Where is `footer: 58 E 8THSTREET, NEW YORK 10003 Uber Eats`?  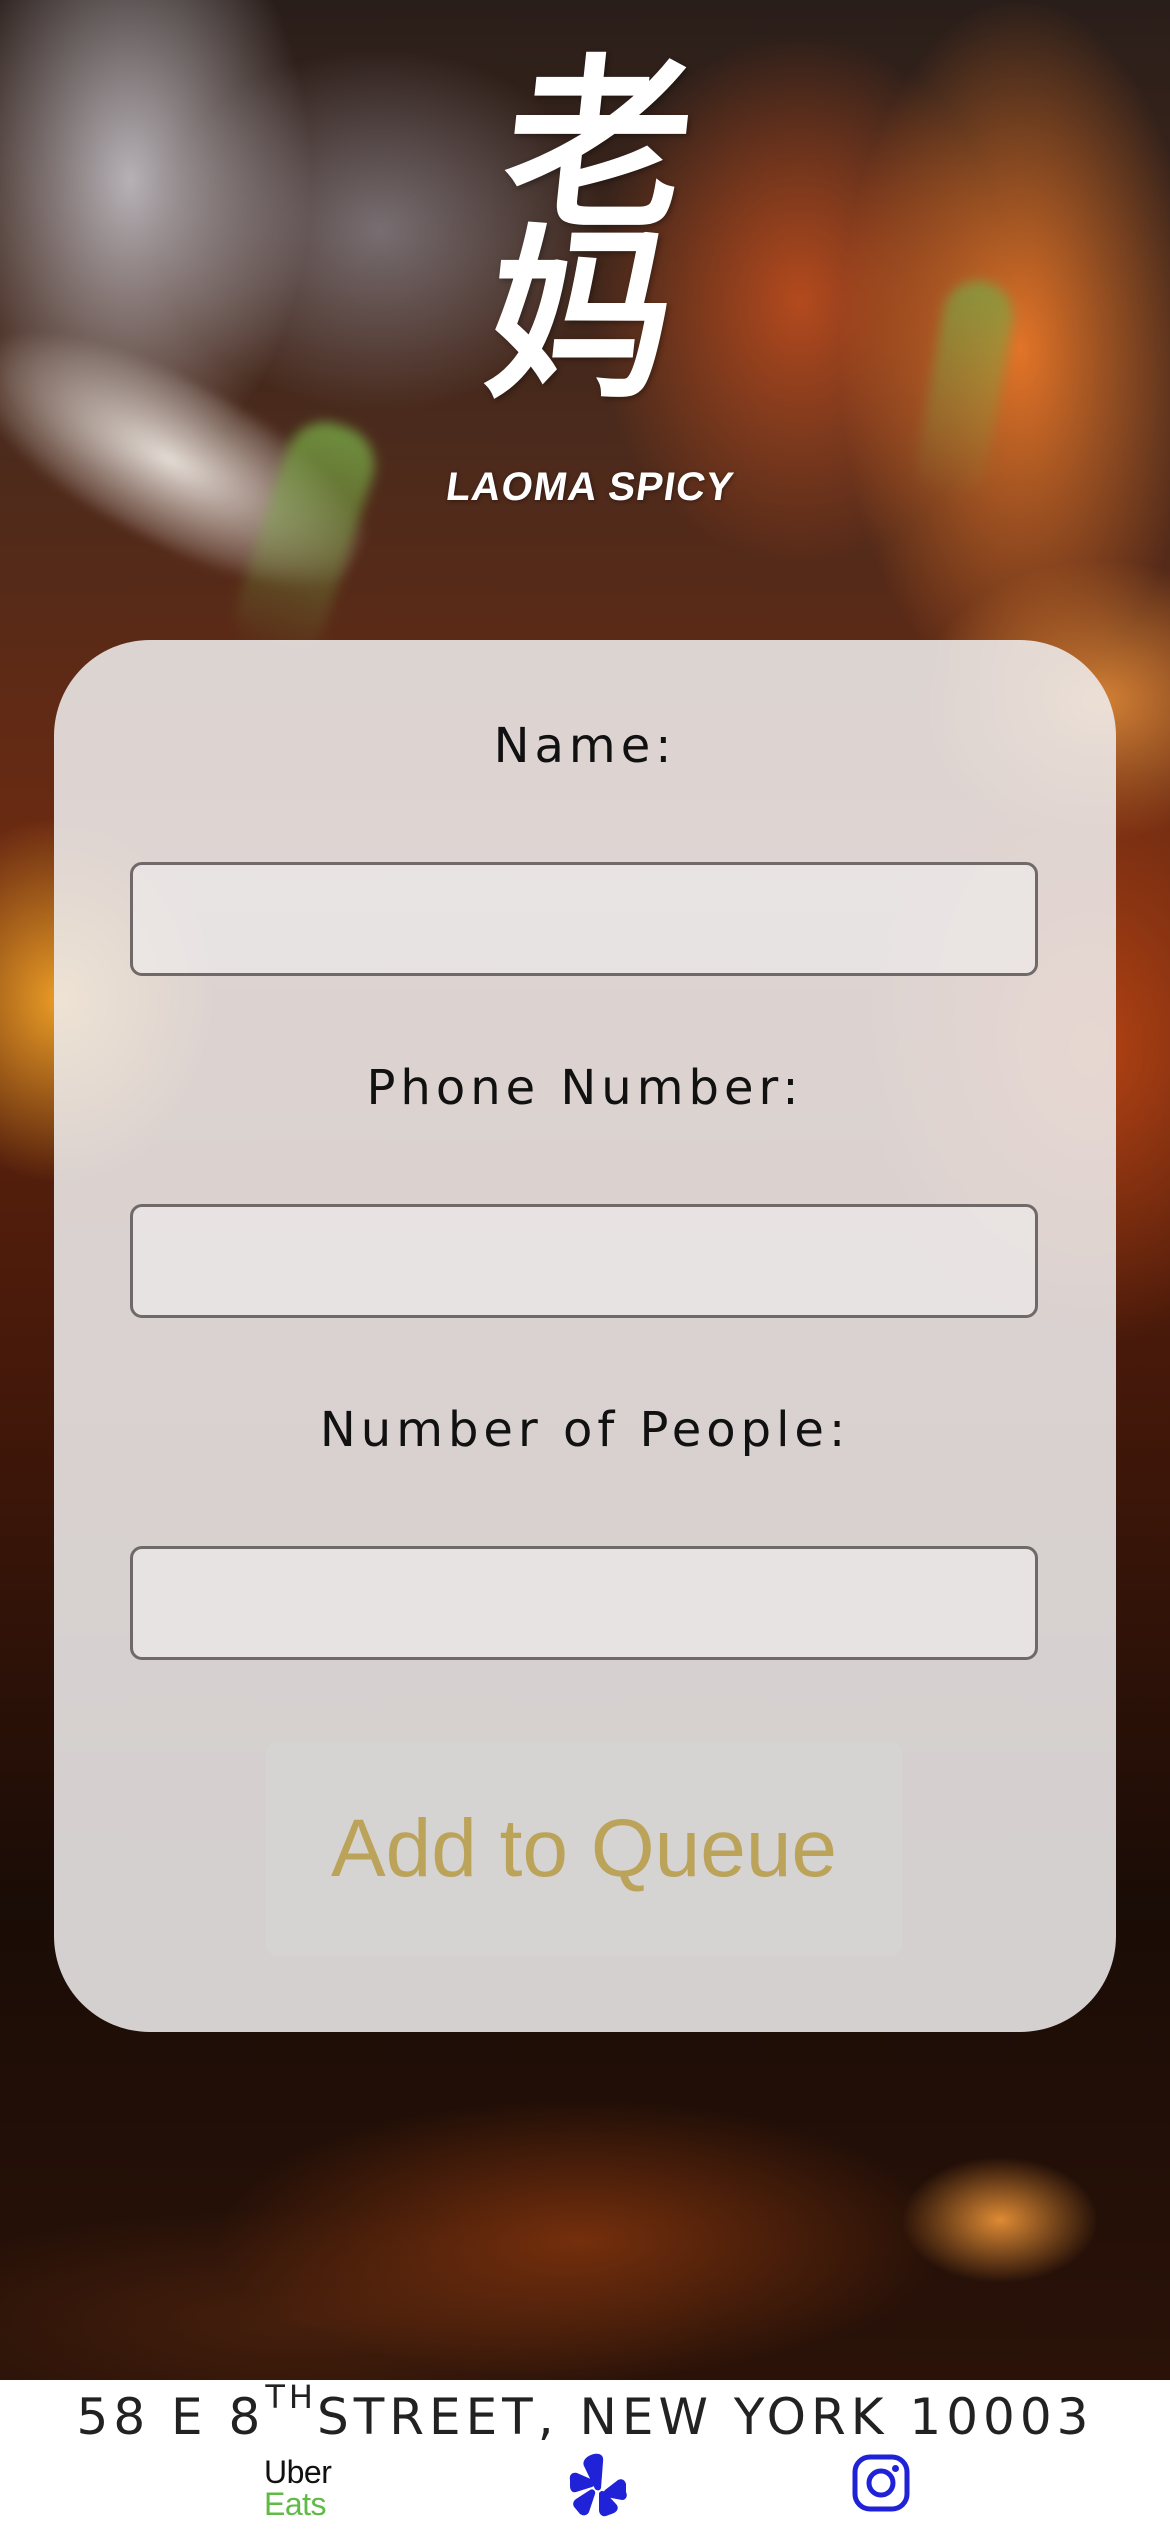 footer: 58 E 8THSTREET, NEW YORK 10003 Uber Eats is located at coordinates (585, 2456).